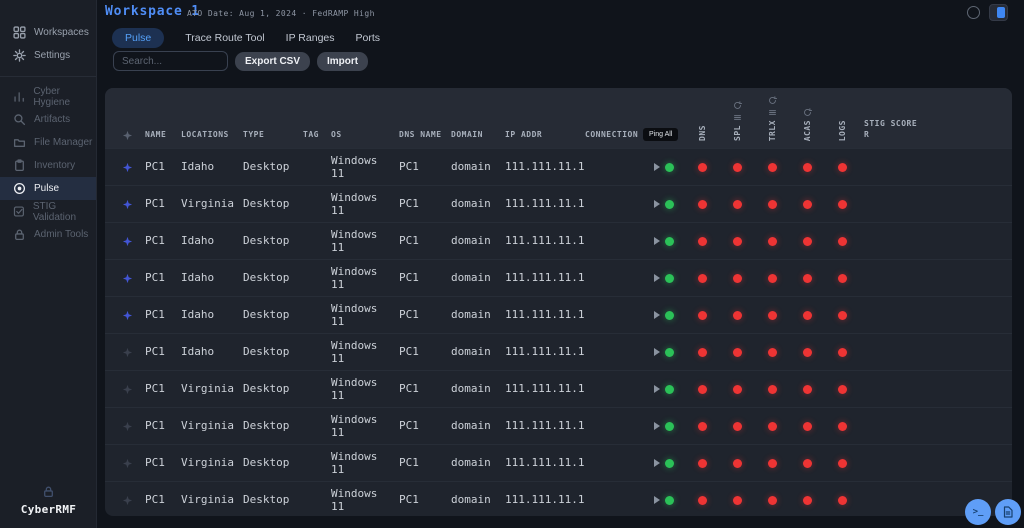 The height and width of the screenshot is (528, 1024). What do you see at coordinates (281, 13) in the screenshot?
I see `ato-date-text: ATO Date: Aug 1, 2024 · FedRAMP High` at bounding box center [281, 13].